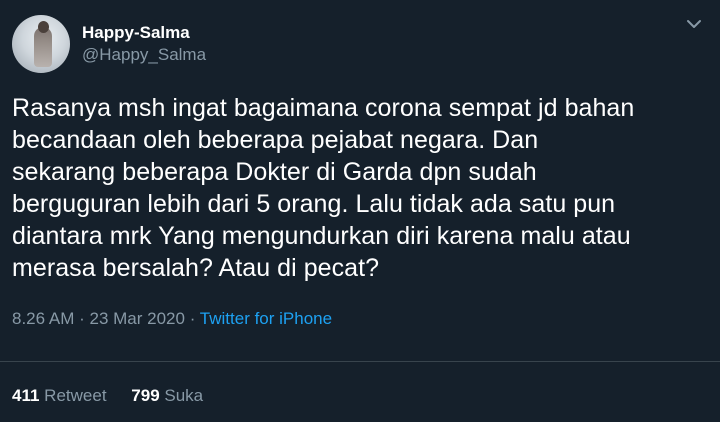  I want to click on tweet-source-link: Twitter for iPhone, so click(266, 318).